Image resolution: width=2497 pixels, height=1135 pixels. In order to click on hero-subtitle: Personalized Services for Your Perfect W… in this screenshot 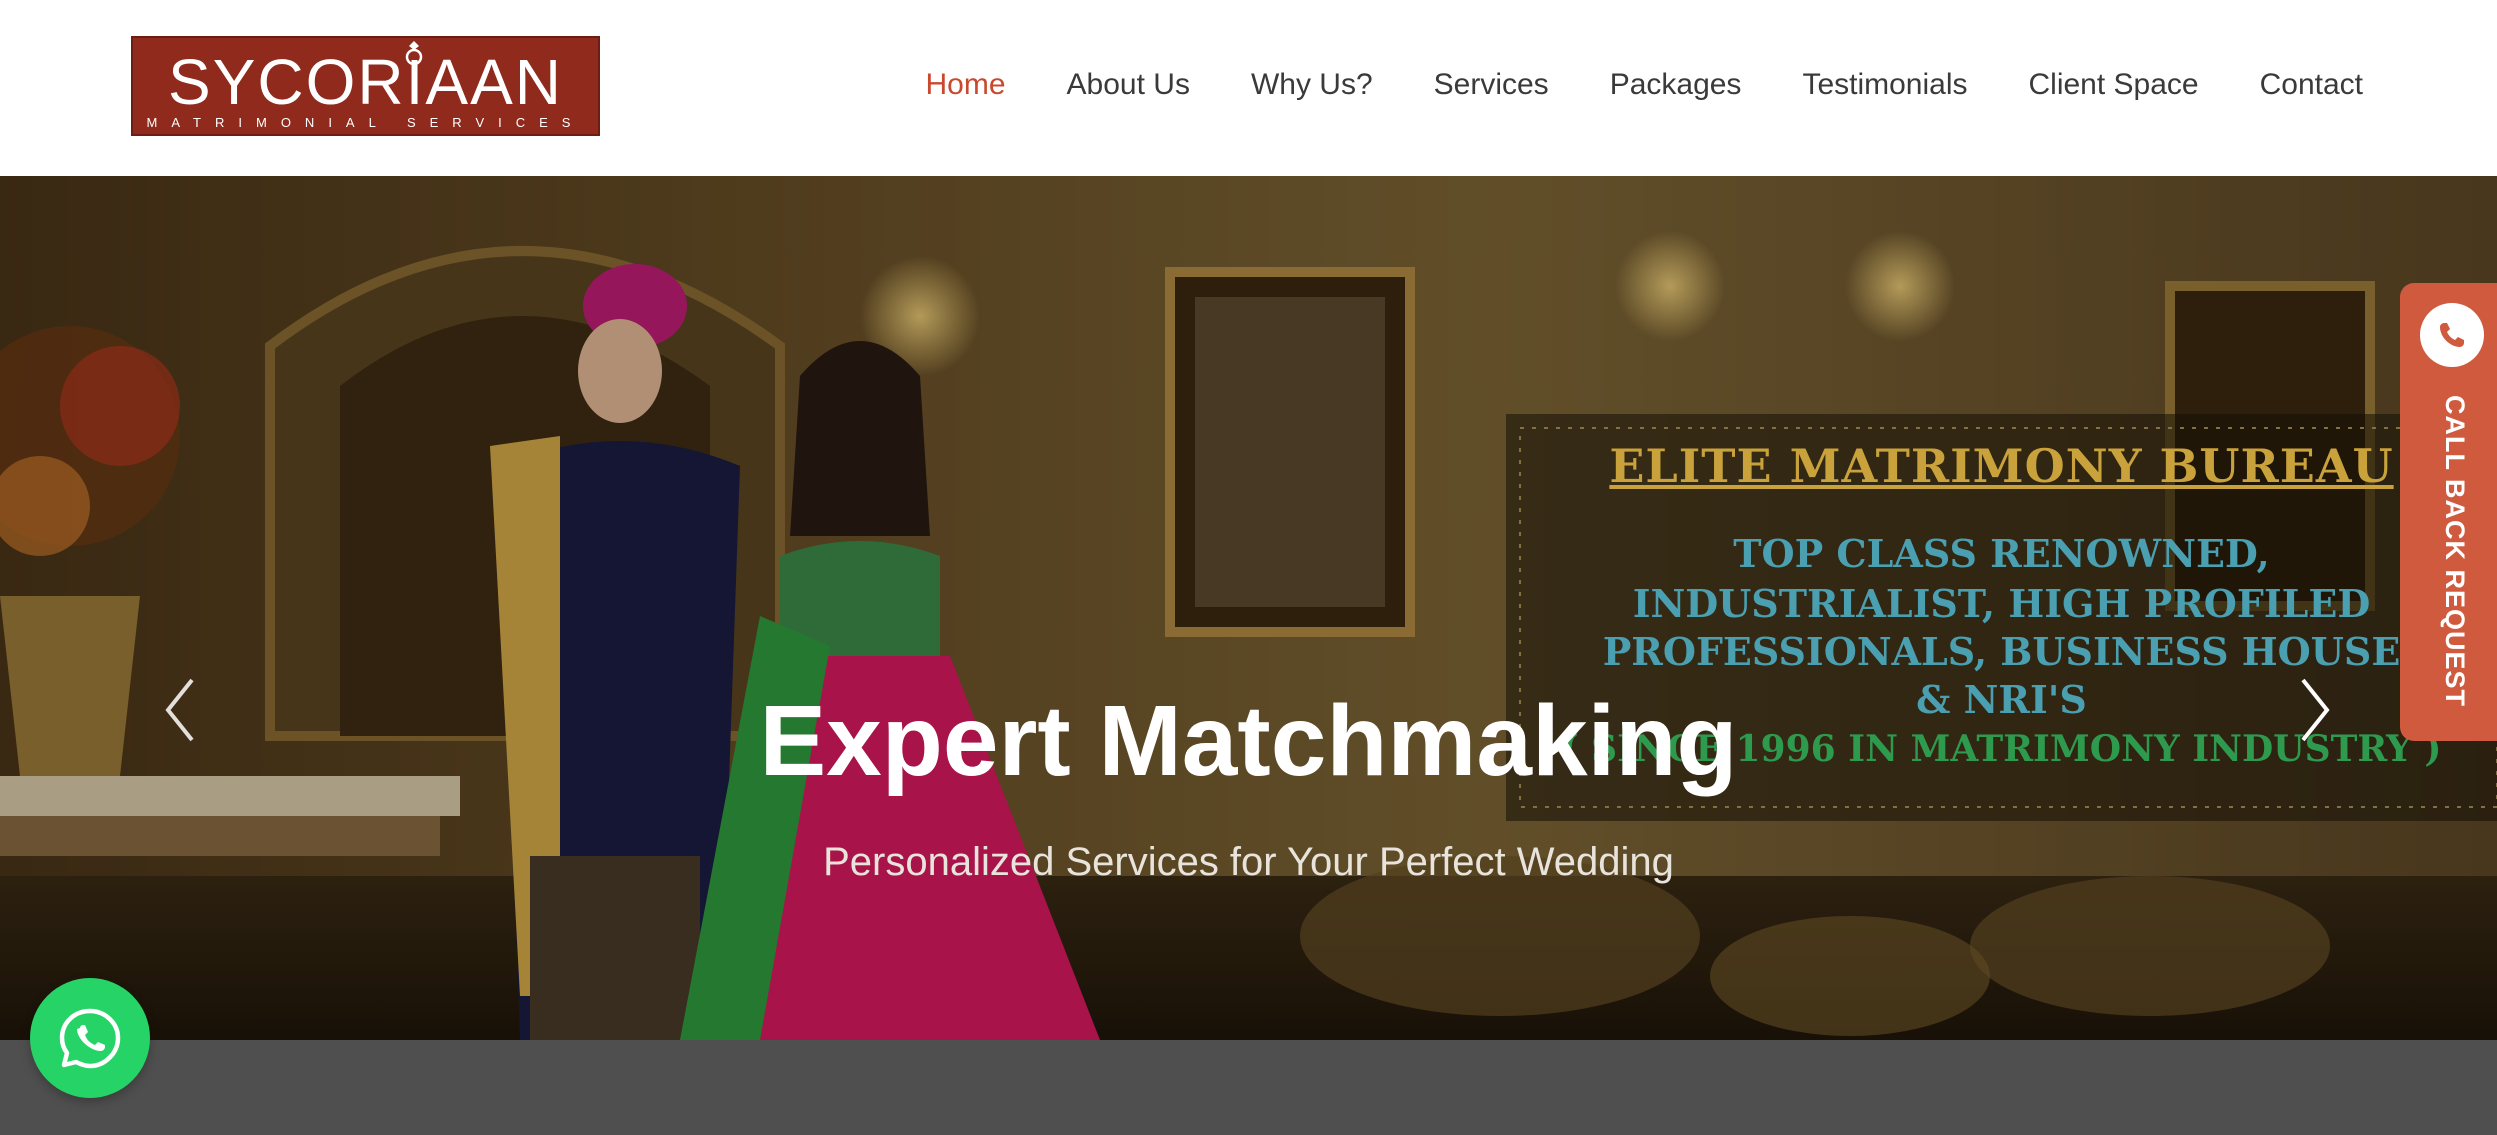, I will do `click(1248, 862)`.